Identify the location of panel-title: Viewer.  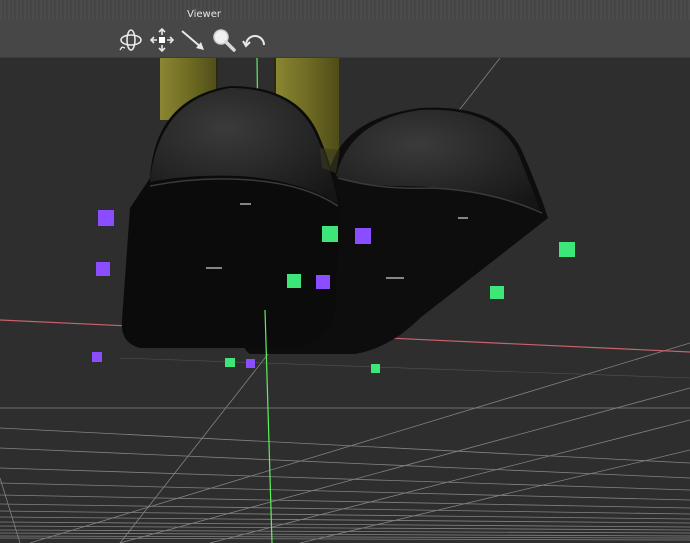
(204, 14).